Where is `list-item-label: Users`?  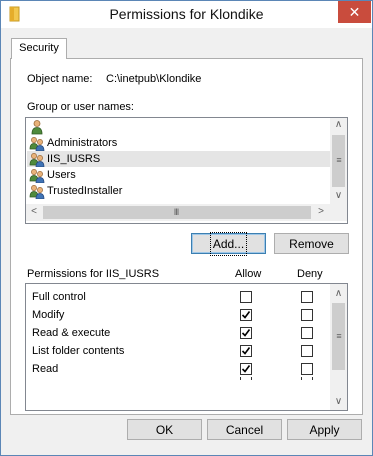 list-item-label: Users is located at coordinates (61, 175).